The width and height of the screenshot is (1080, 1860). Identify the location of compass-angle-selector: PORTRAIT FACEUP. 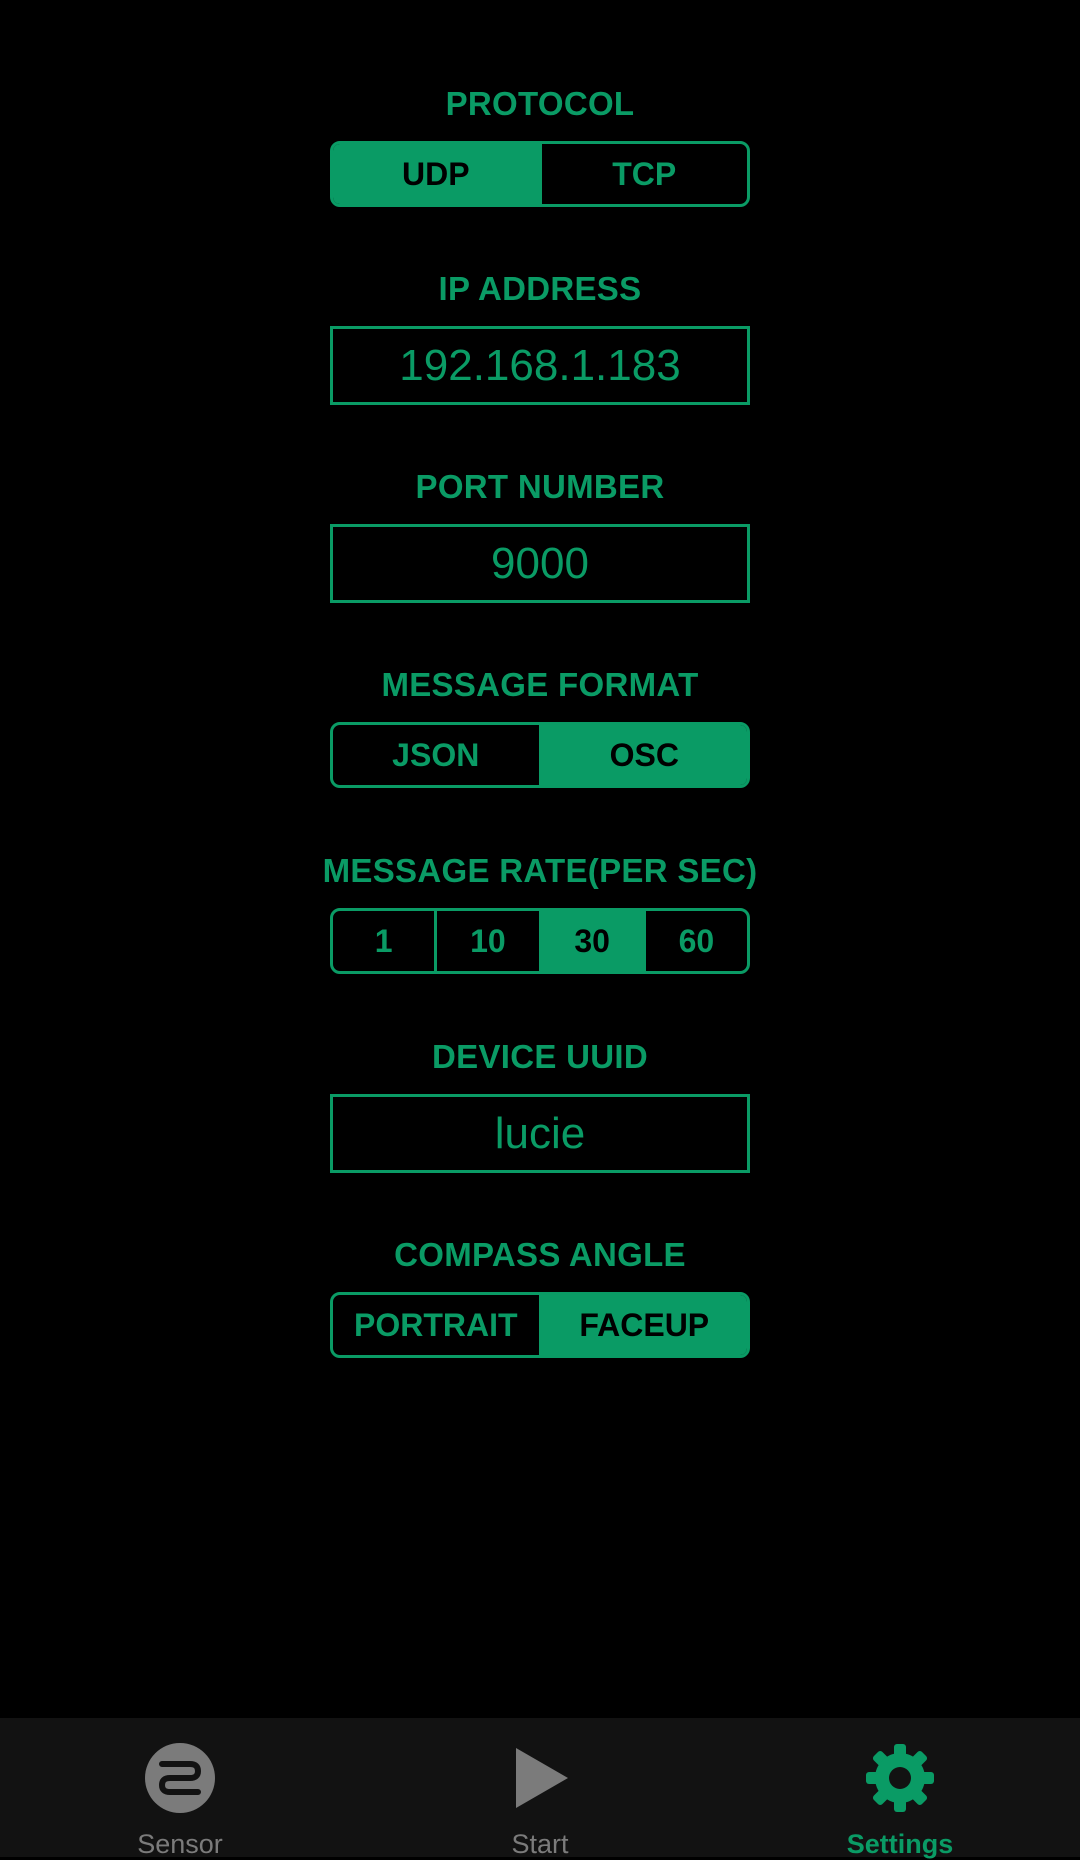
(540, 1325).